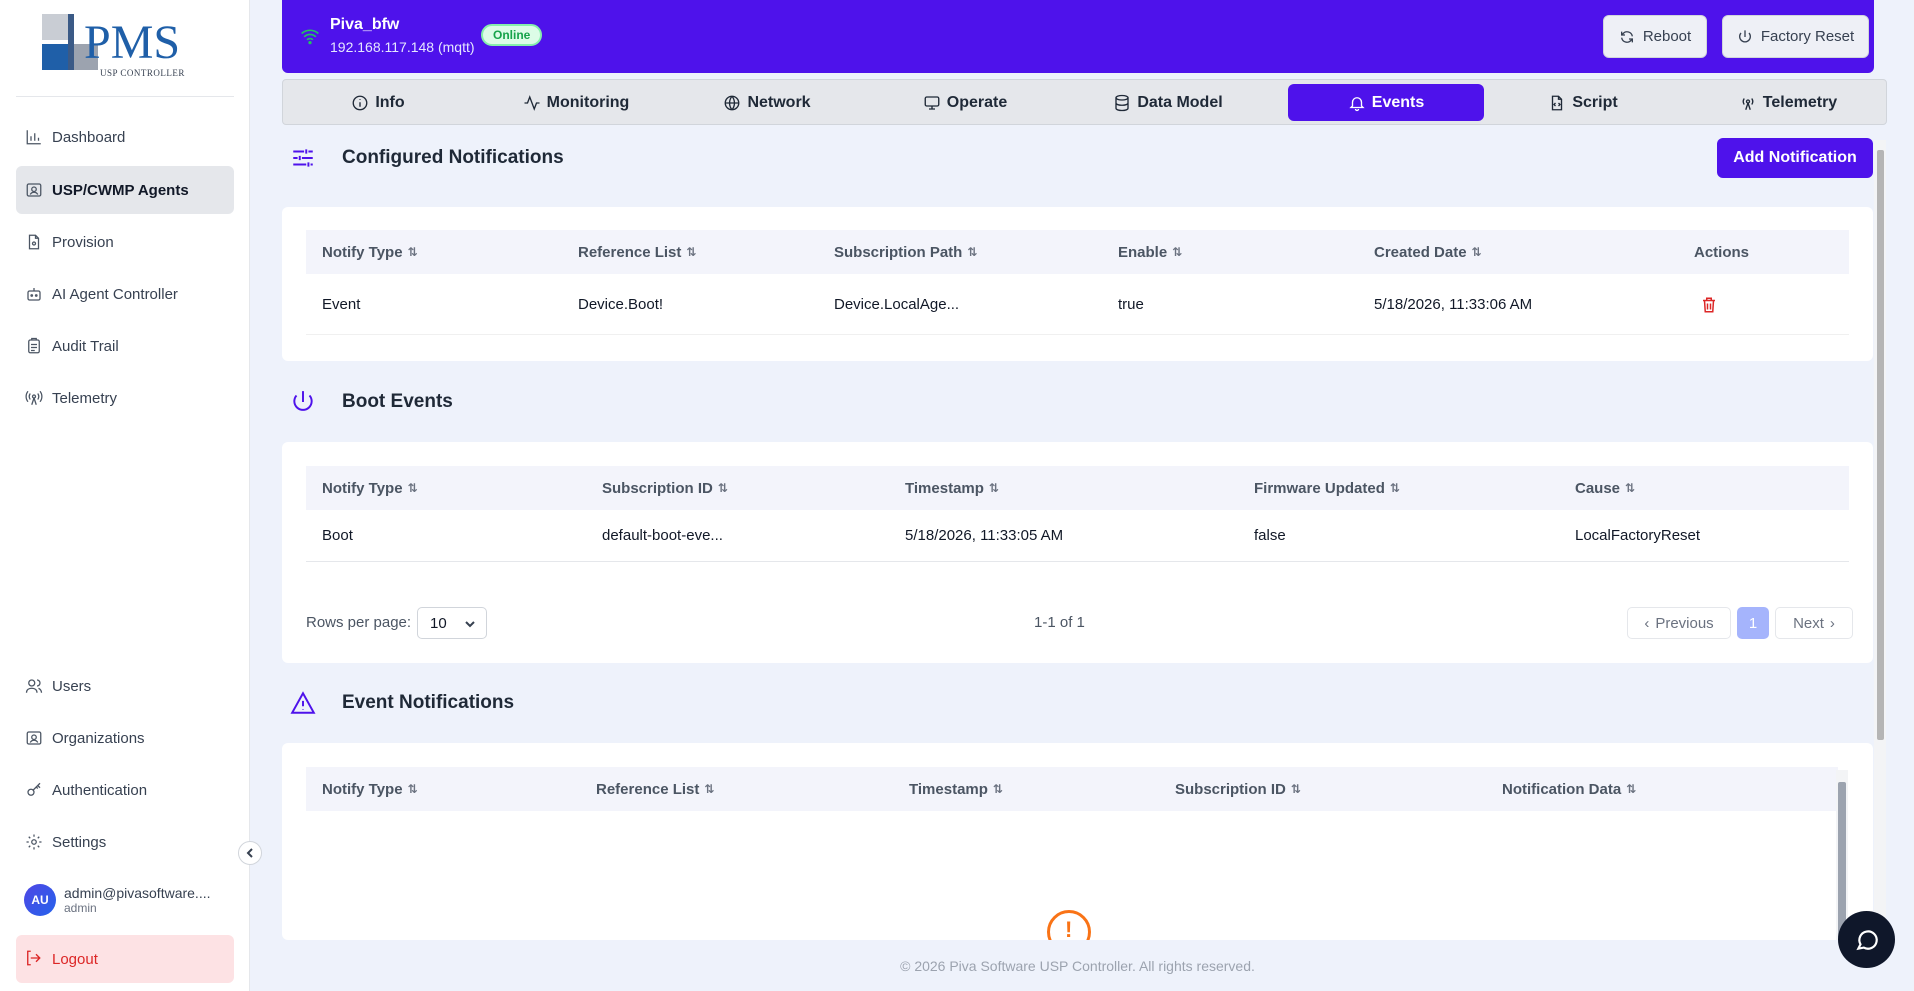  Describe the element at coordinates (310, 36) in the screenshot. I see `wifi-icon` at that location.